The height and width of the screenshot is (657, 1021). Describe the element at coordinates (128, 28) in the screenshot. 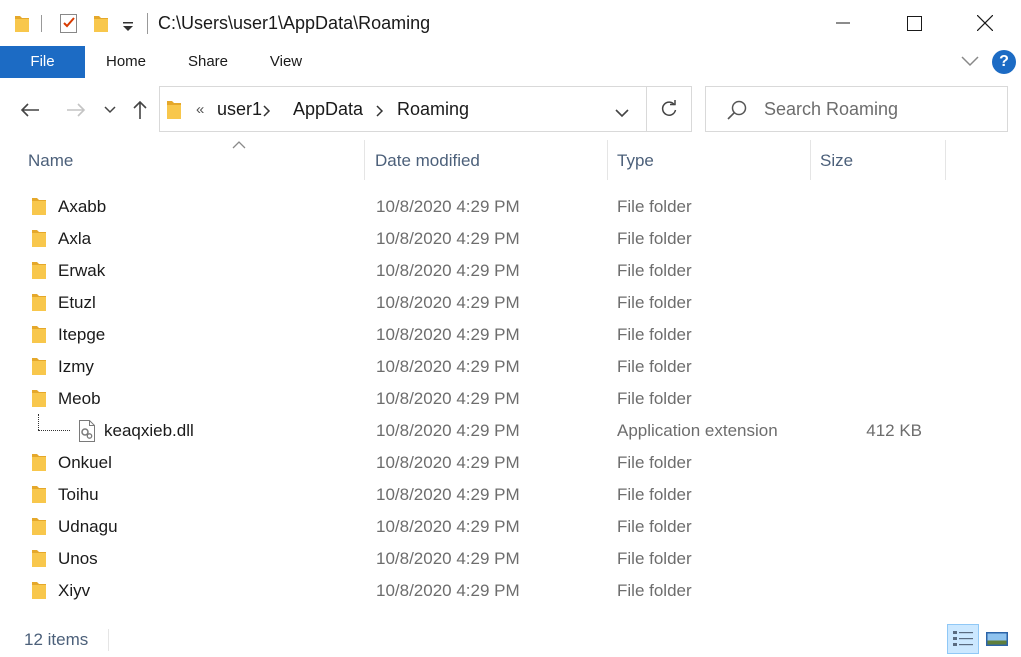

I see `customize-toolbar-icon` at that location.